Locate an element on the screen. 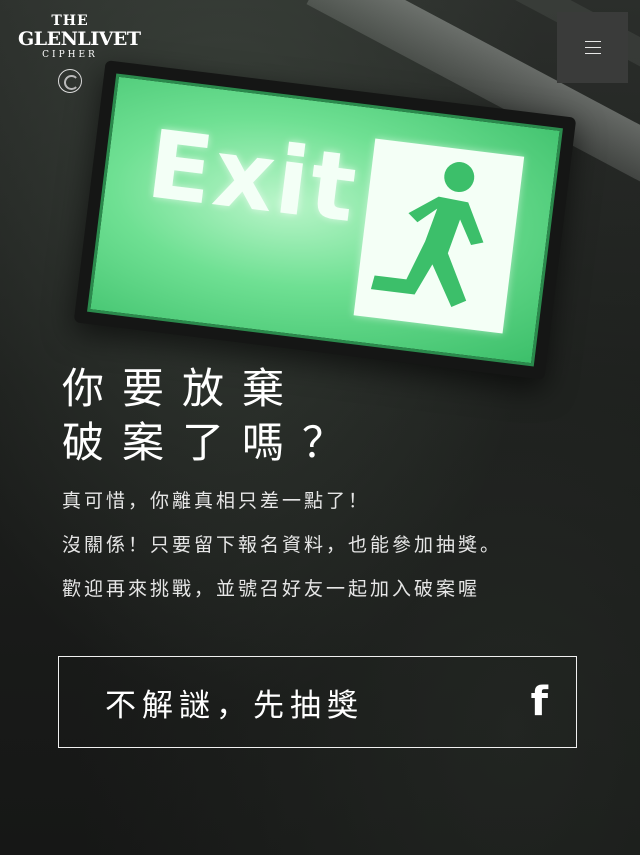 Image resolution: width=640 pixels, height=855 pixels. body-line-1: 真可惜，你離真相只差一點了！ is located at coordinates (216, 501).